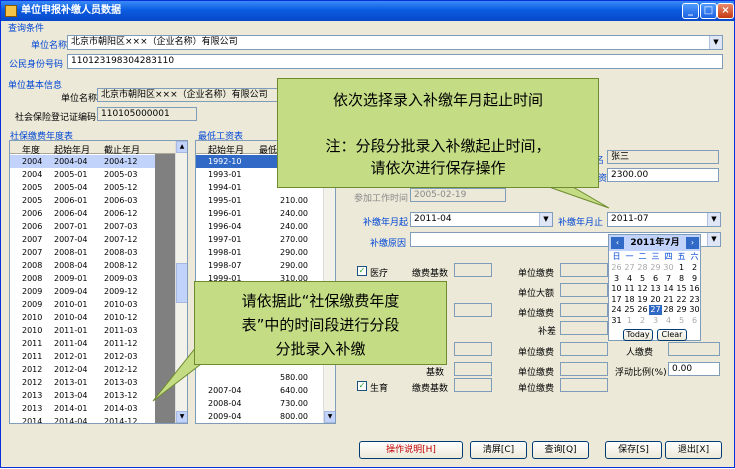 The image size is (735, 469). What do you see at coordinates (633, 450) in the screenshot?
I see `save-button: 保存[S]` at bounding box center [633, 450].